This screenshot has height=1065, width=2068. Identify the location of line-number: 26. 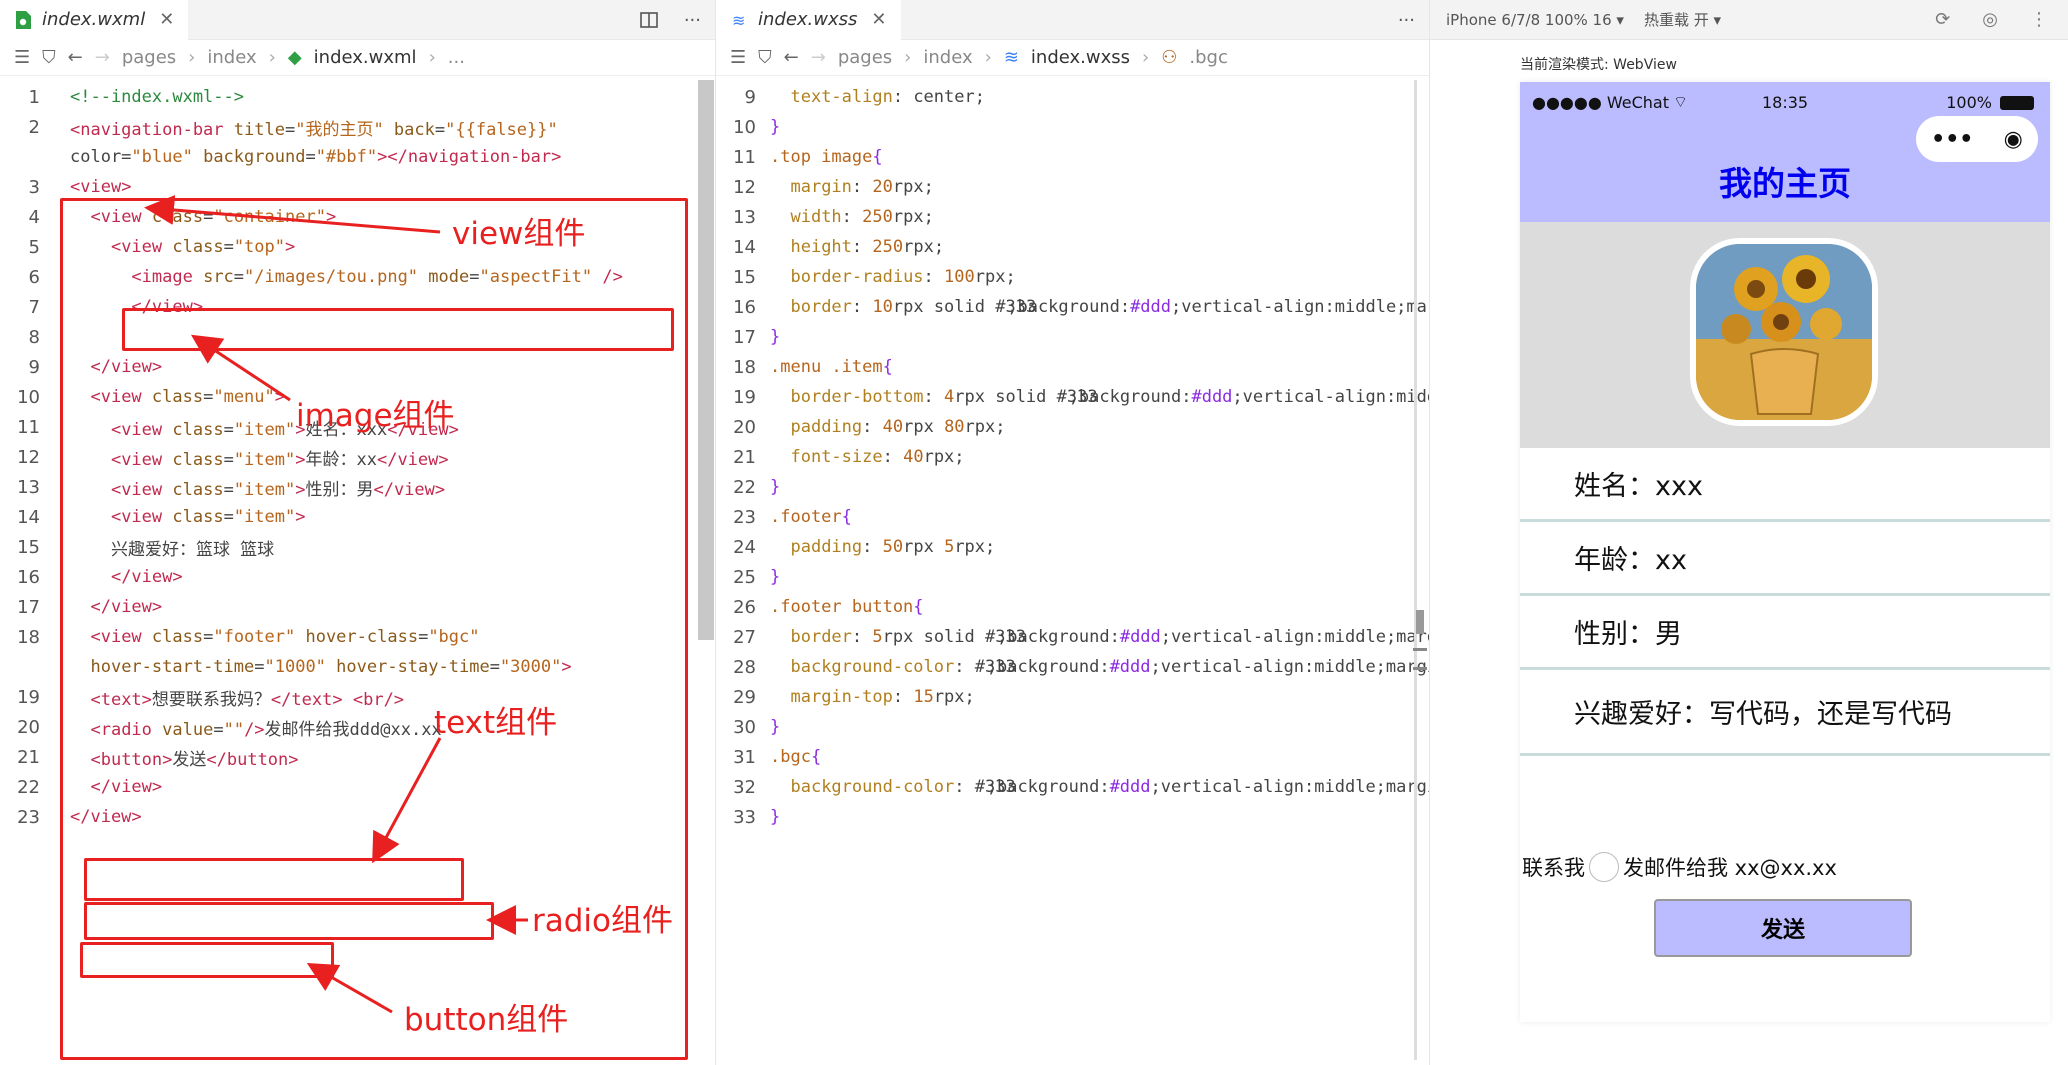
(744, 607).